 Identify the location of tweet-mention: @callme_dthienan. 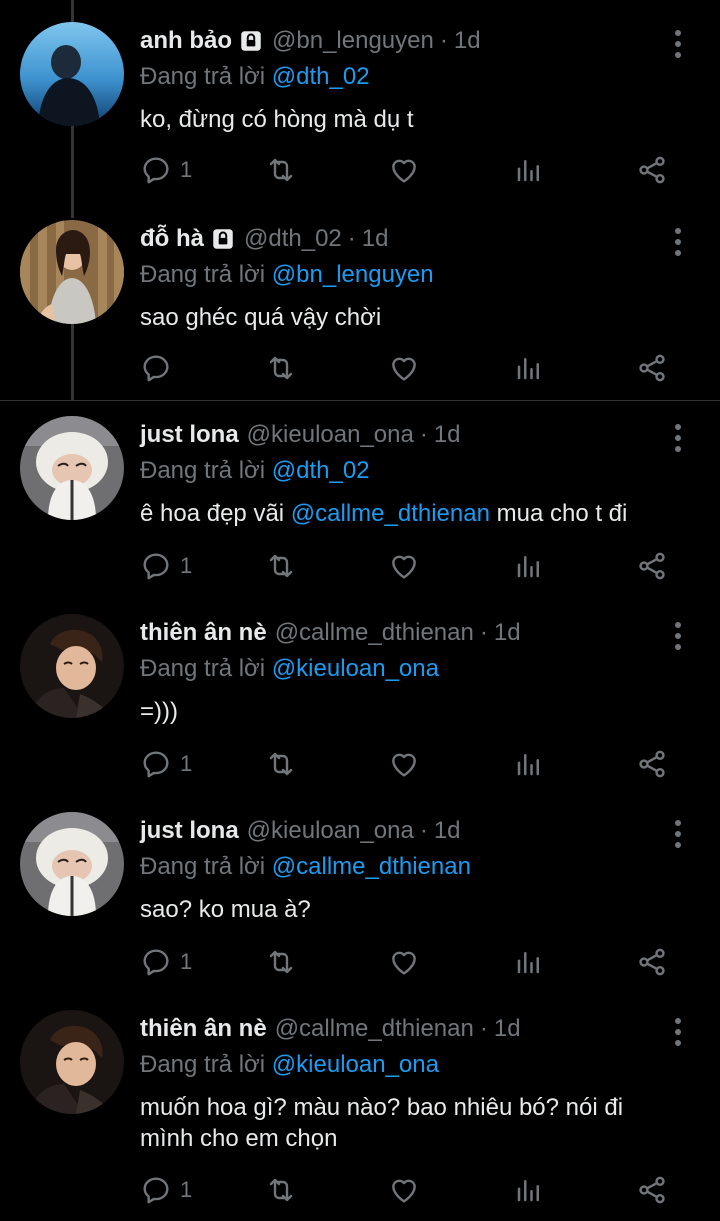
(390, 513).